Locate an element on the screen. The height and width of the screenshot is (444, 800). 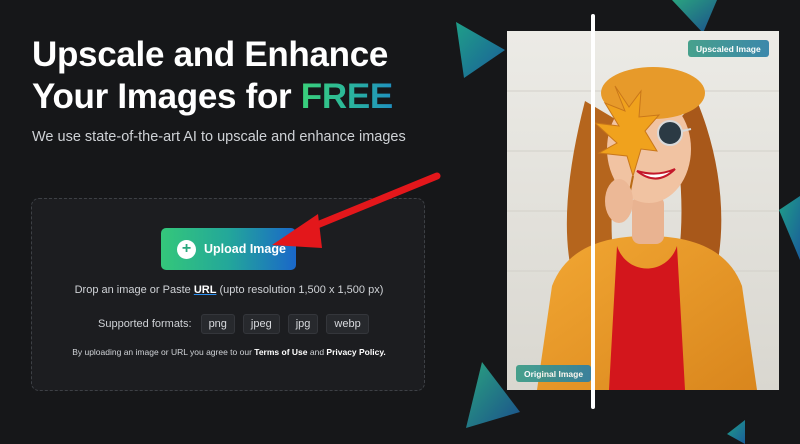
comparison-slider-handle is located at coordinates (593, 211).